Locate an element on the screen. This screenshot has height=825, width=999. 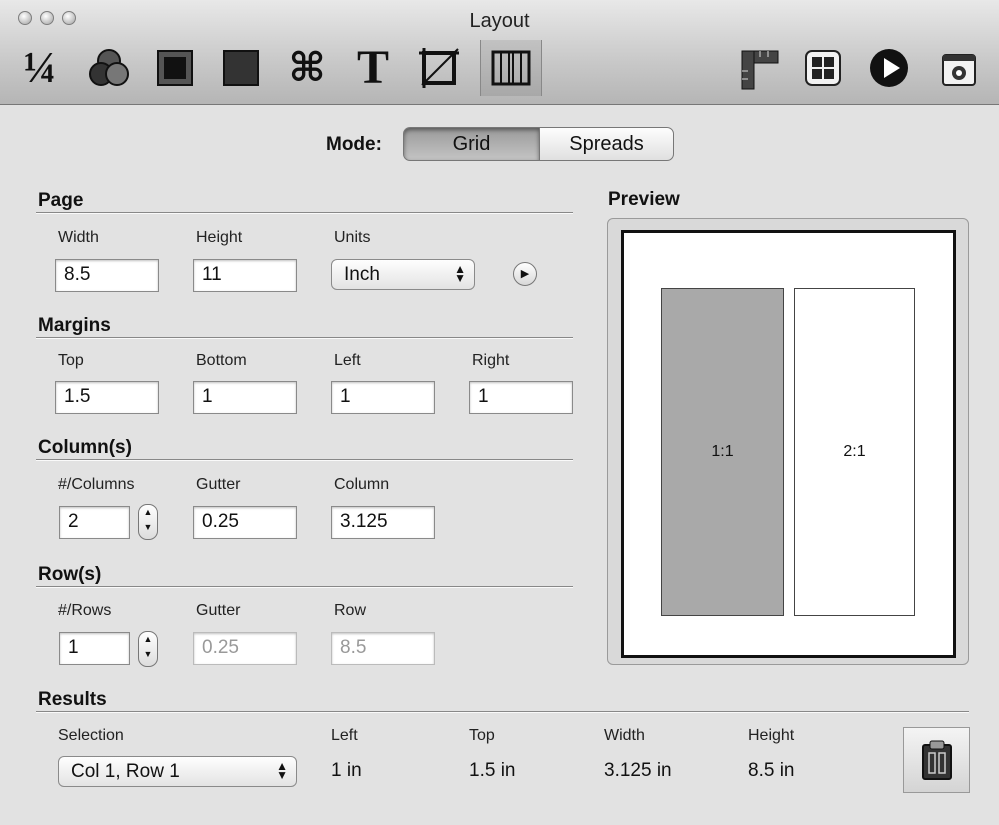
top-label: Top is located at coordinates (71, 360).